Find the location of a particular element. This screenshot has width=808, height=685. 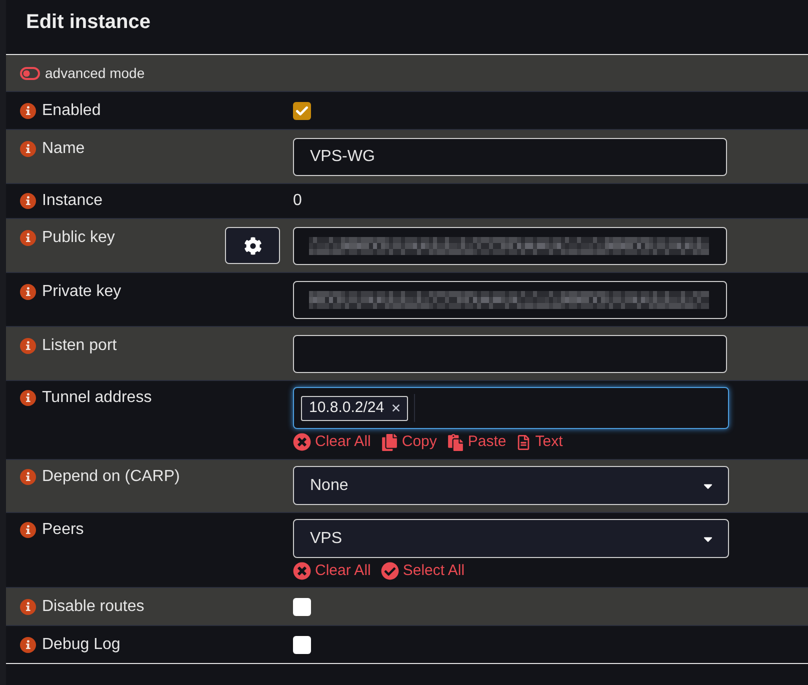

select-dropdown: None is located at coordinates (511, 485).